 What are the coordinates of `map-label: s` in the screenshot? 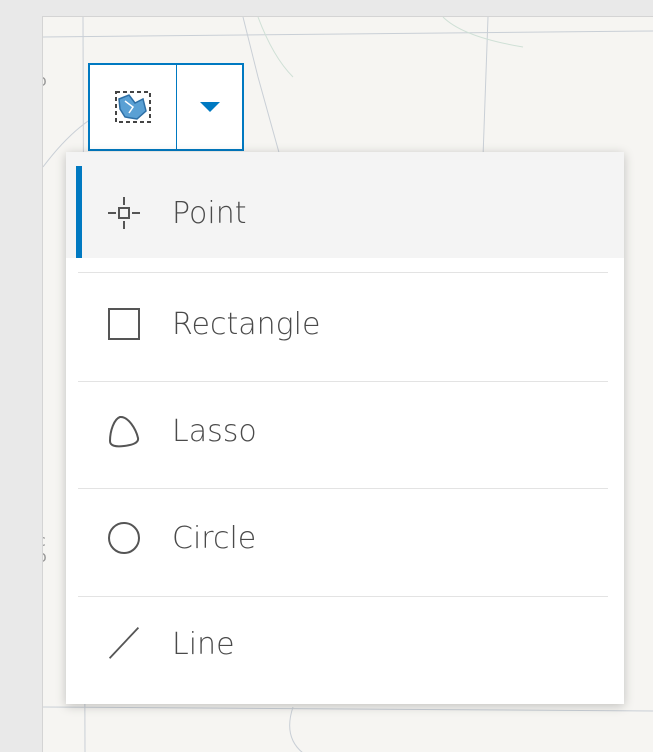 It's located at (43, 434).